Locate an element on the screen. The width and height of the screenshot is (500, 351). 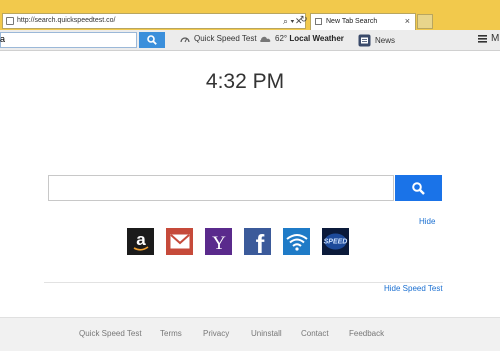
news-link: News is located at coordinates (376, 40).